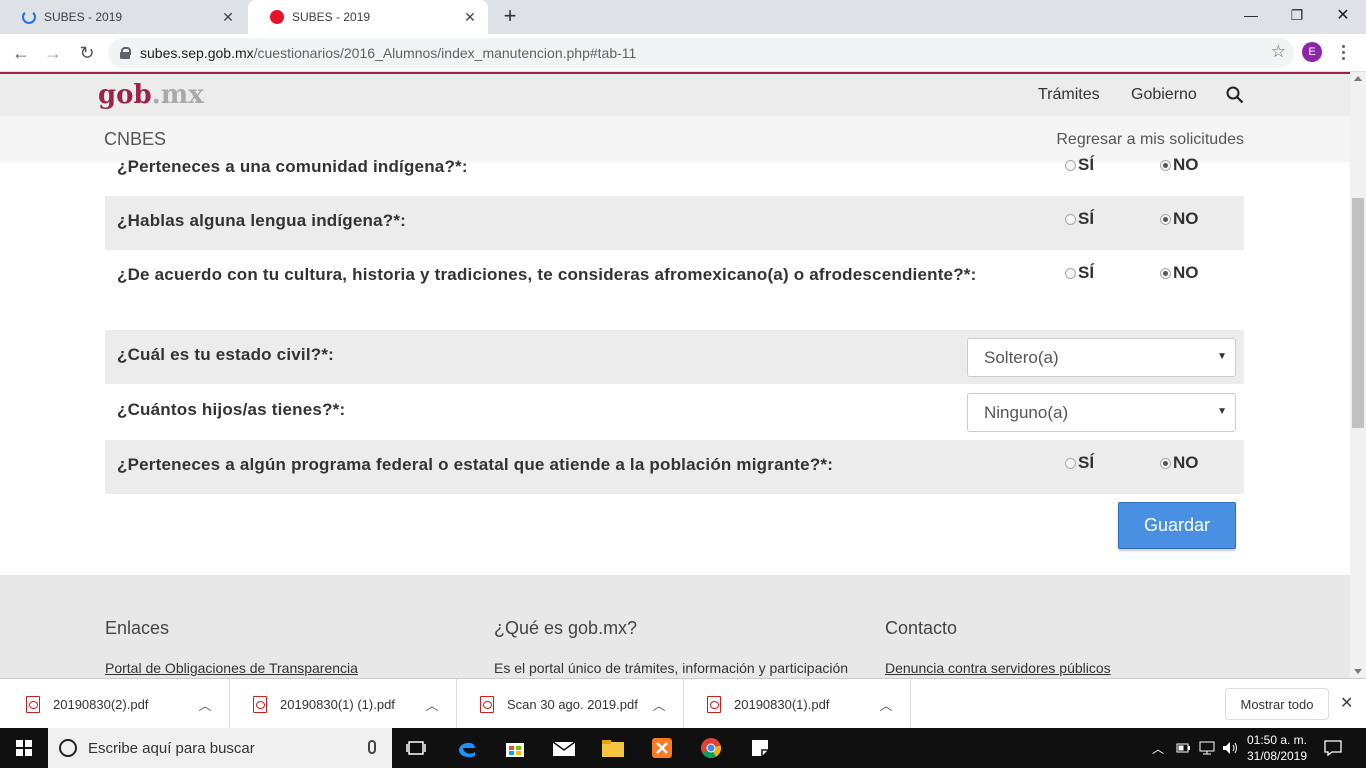 Image resolution: width=1366 pixels, height=768 pixels. Describe the element at coordinates (566, 628) in the screenshot. I see `footer-about-title: ¿Qué es gob.mx?` at that location.